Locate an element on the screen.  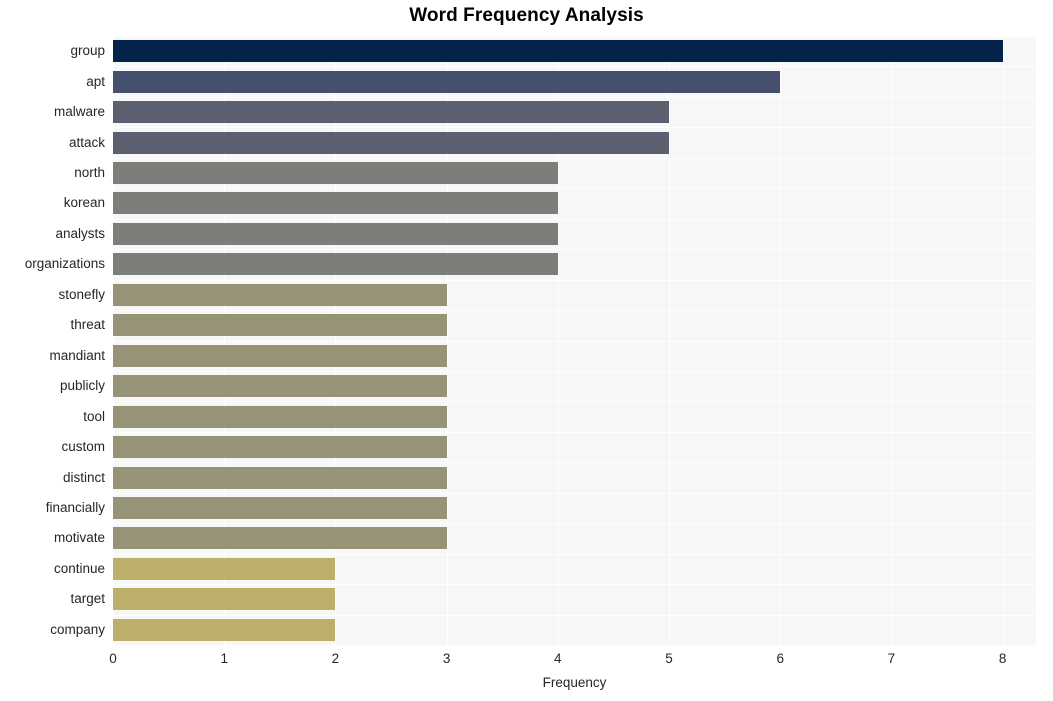
x-tick-label-0: 0 is located at coordinates (113, 658).